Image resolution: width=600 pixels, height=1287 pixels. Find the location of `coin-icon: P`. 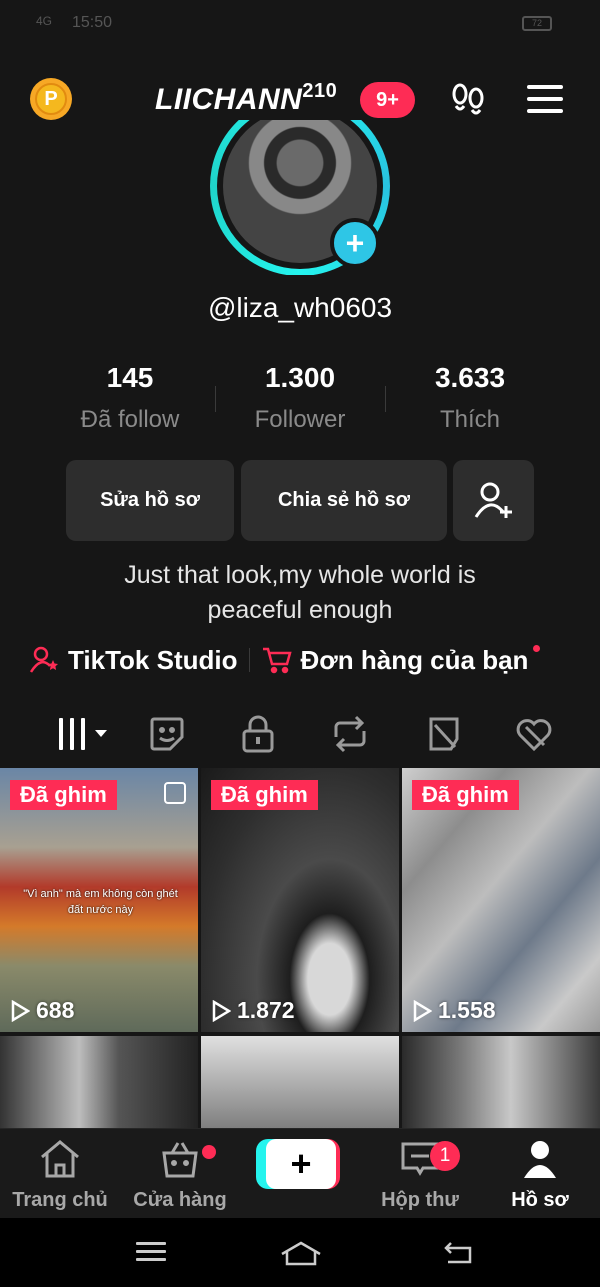

coin-icon: P is located at coordinates (51, 99).